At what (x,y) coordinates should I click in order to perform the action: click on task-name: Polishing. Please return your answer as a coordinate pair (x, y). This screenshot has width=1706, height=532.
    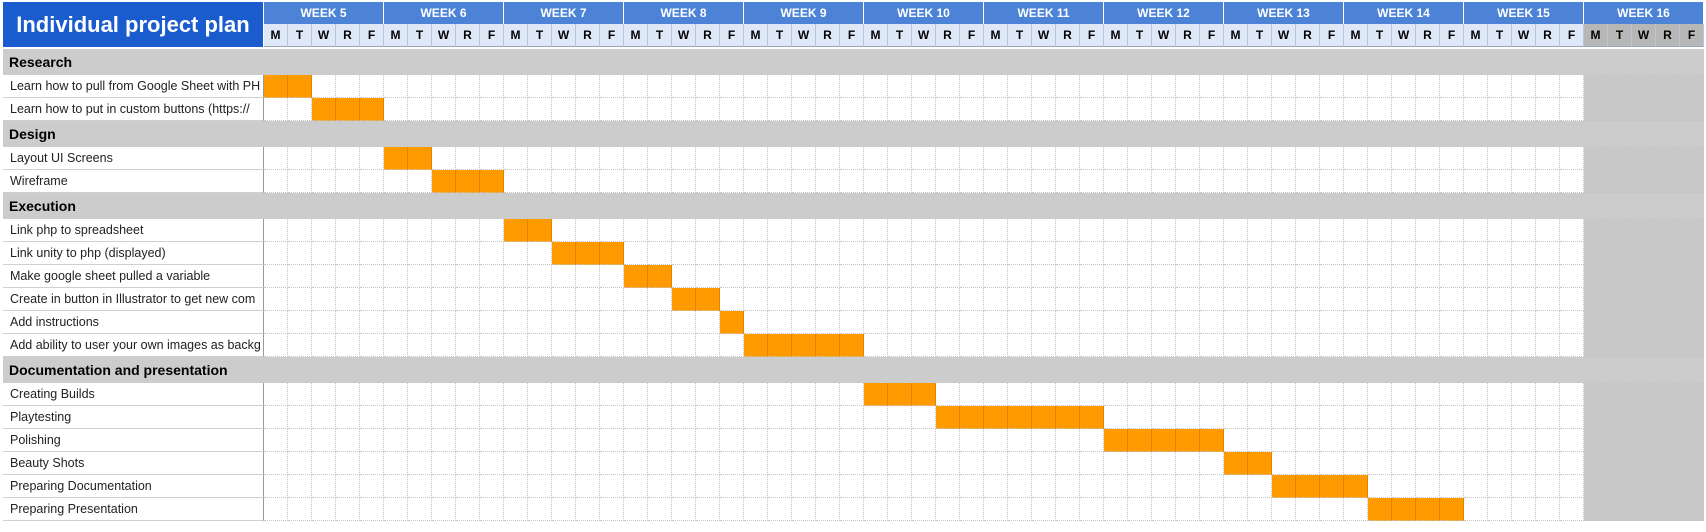
    Looking at the image, I should click on (133, 440).